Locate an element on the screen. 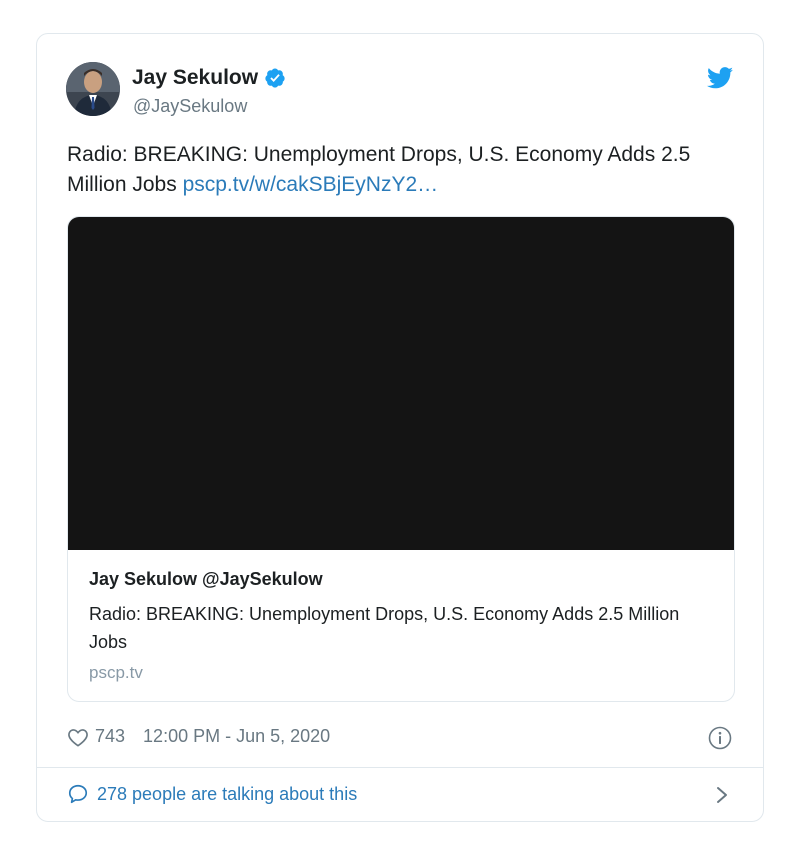 This screenshot has width=800, height=858. speech-bubble-icon is located at coordinates (78, 794).